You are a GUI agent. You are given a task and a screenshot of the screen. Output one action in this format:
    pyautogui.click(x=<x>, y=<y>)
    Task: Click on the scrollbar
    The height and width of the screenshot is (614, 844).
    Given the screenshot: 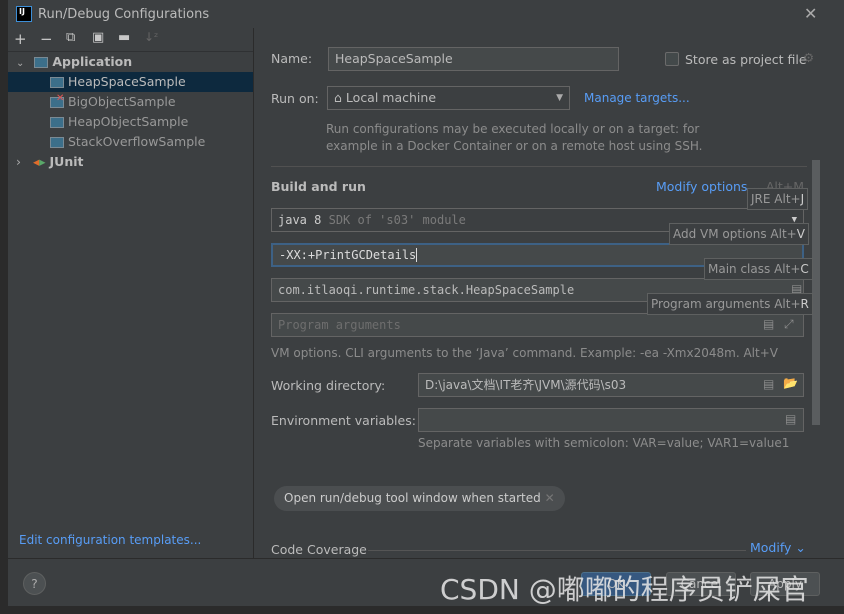 What is the action you would take?
    pyautogui.click(x=816, y=292)
    